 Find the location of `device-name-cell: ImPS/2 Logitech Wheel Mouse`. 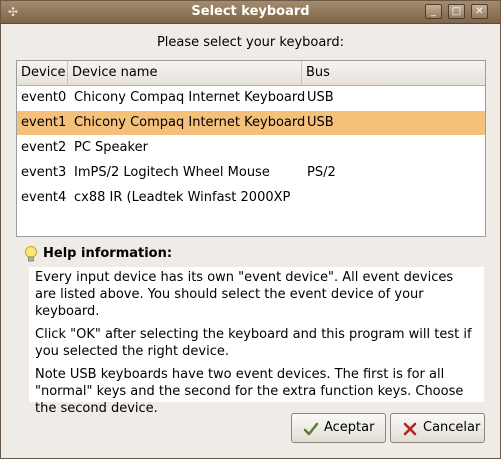

device-name-cell: ImPS/2 Logitech Wheel Mouse is located at coordinates (172, 172).